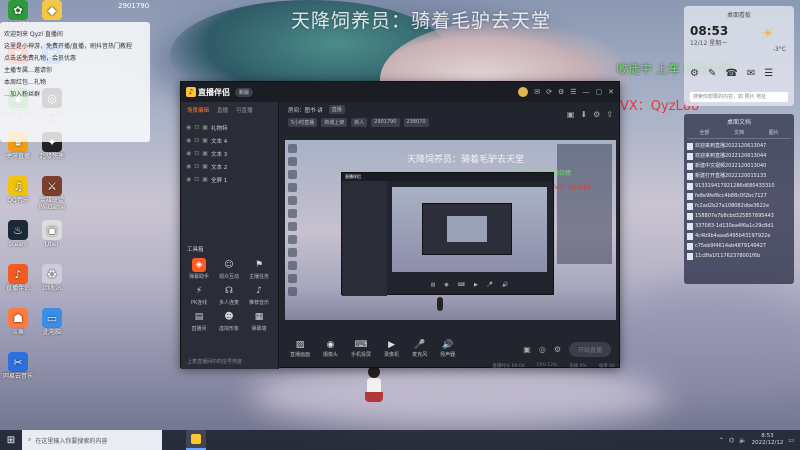 The image size is (800, 450). I want to click on taskbar-clock: 8:53 2022/12/12, so click(768, 440).